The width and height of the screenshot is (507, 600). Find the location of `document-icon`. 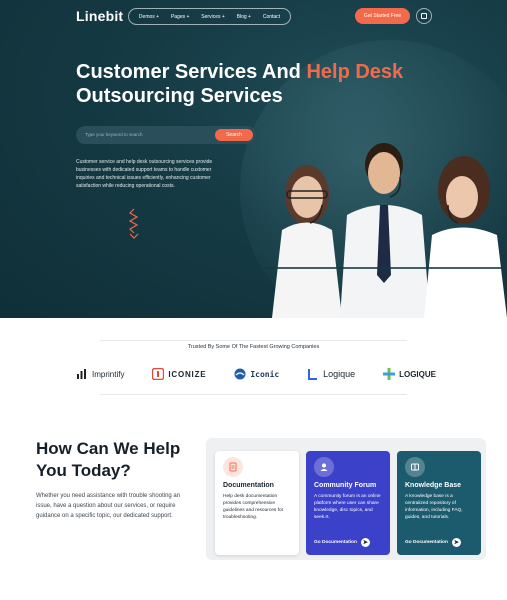

document-icon is located at coordinates (233, 467).